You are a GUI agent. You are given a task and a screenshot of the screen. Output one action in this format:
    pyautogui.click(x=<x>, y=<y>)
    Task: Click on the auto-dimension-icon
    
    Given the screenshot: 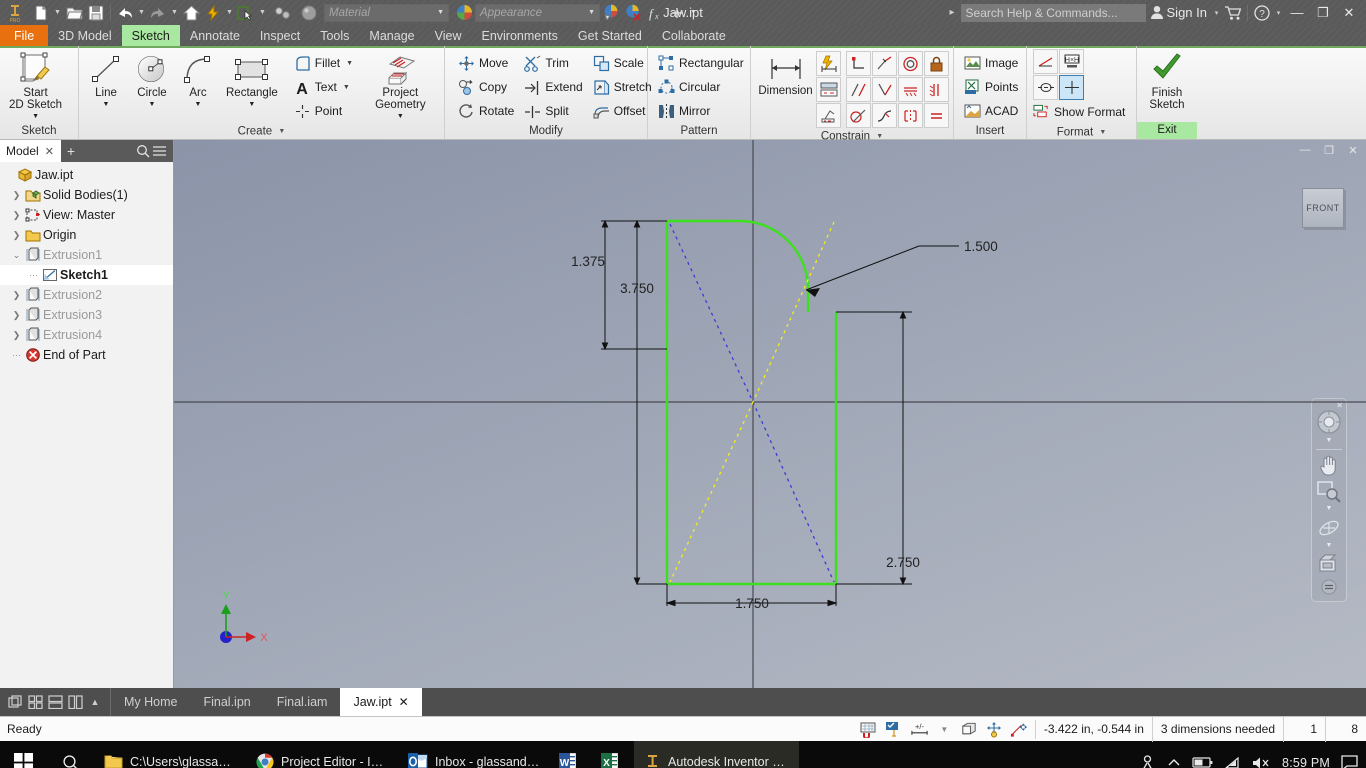 What is the action you would take?
    pyautogui.click(x=828, y=63)
    